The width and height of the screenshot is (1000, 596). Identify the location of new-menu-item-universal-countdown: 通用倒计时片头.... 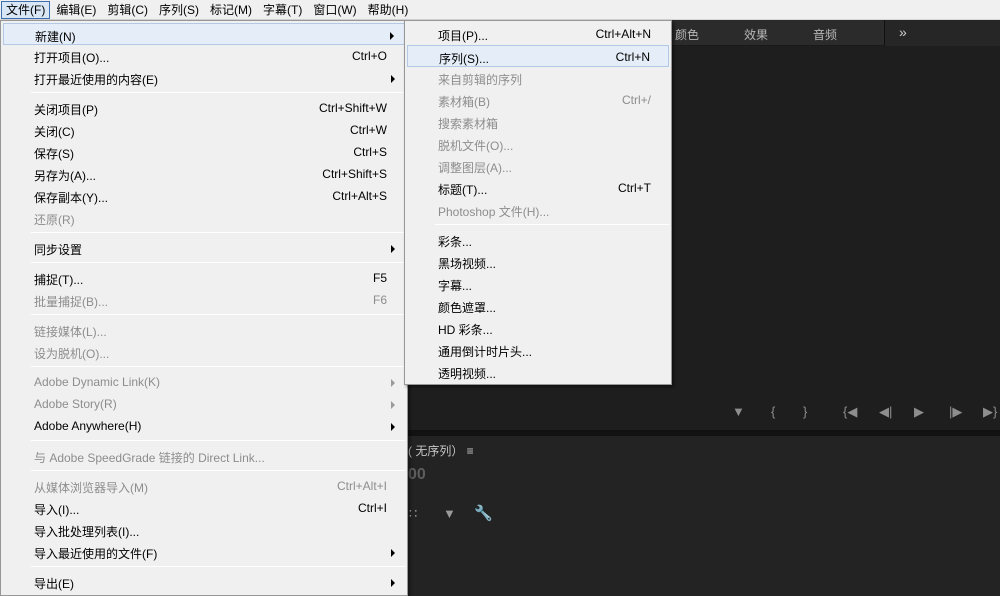
(538, 350).